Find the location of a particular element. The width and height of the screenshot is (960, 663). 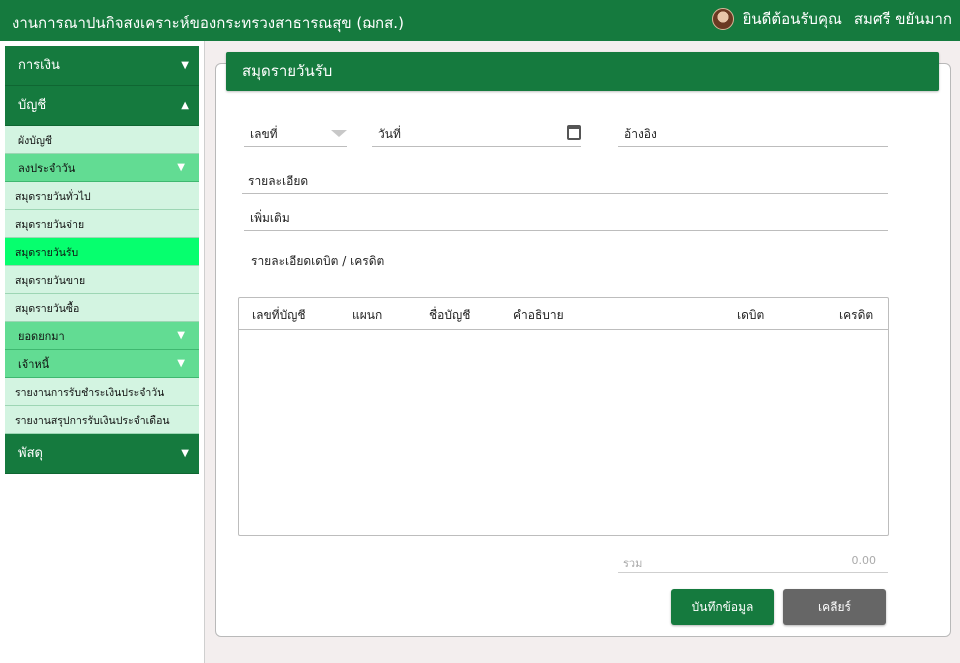

sidebar-item-label: บัญชี is located at coordinates (32, 105).